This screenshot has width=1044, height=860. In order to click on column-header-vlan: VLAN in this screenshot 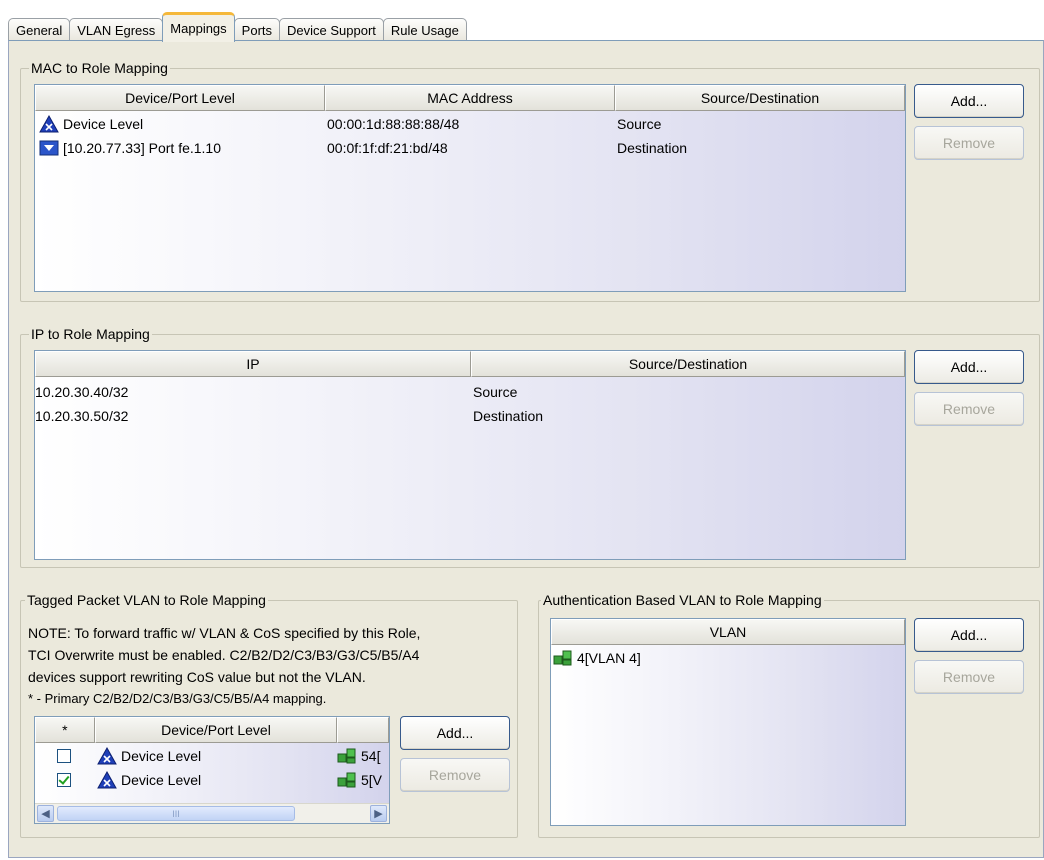, I will do `click(728, 632)`.